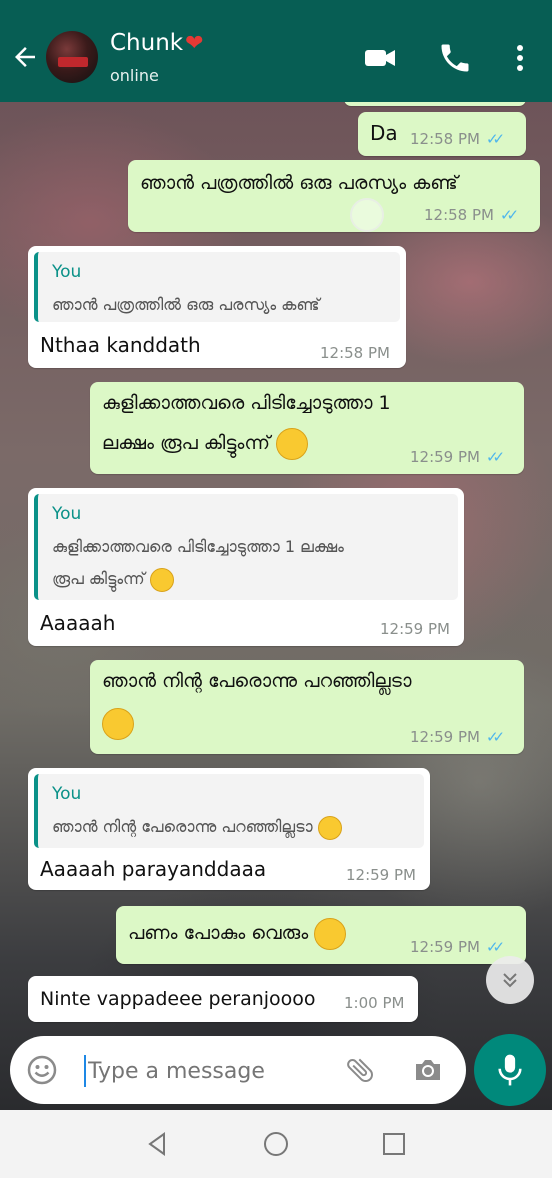 This screenshot has width=552, height=1178. What do you see at coordinates (299, 183) in the screenshot?
I see `message-text: ഞാൻ പത്രത്തിൽ ഒരു പരസ്യം കണ്ട്` at bounding box center [299, 183].